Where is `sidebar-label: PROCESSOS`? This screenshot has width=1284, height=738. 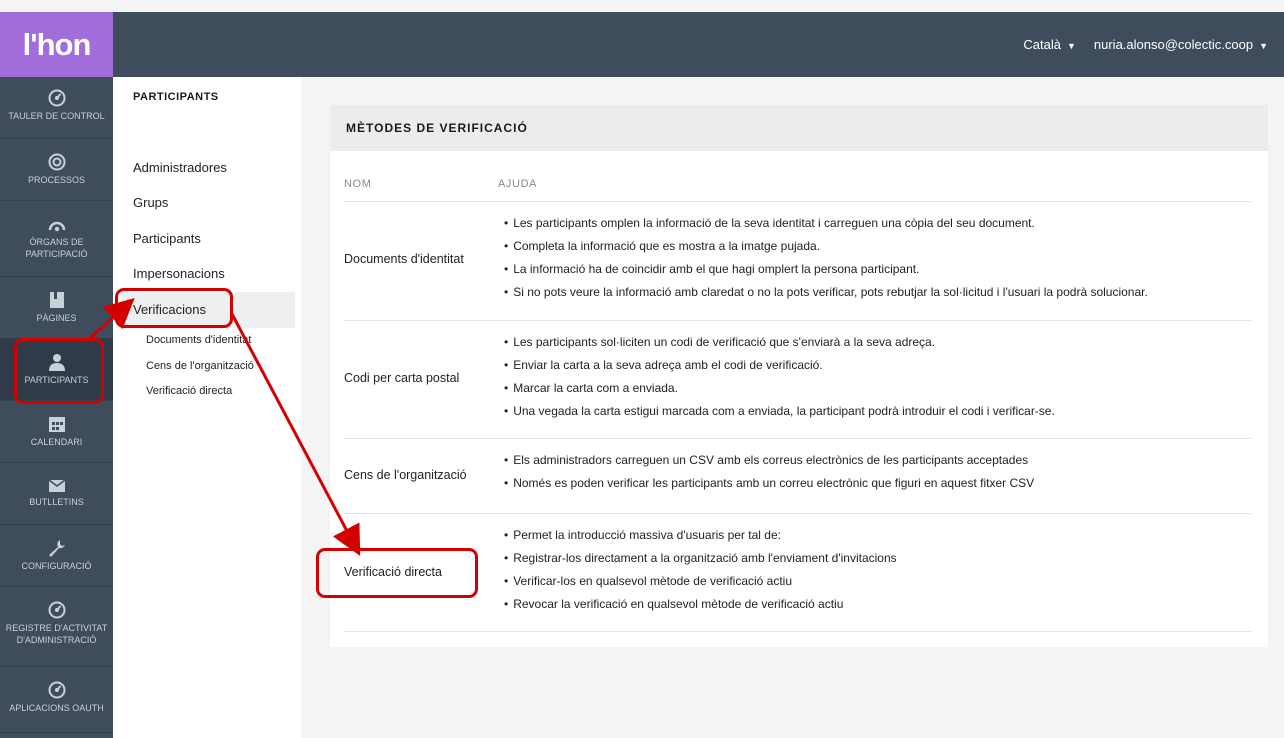 sidebar-label: PROCESSOS is located at coordinates (56, 180).